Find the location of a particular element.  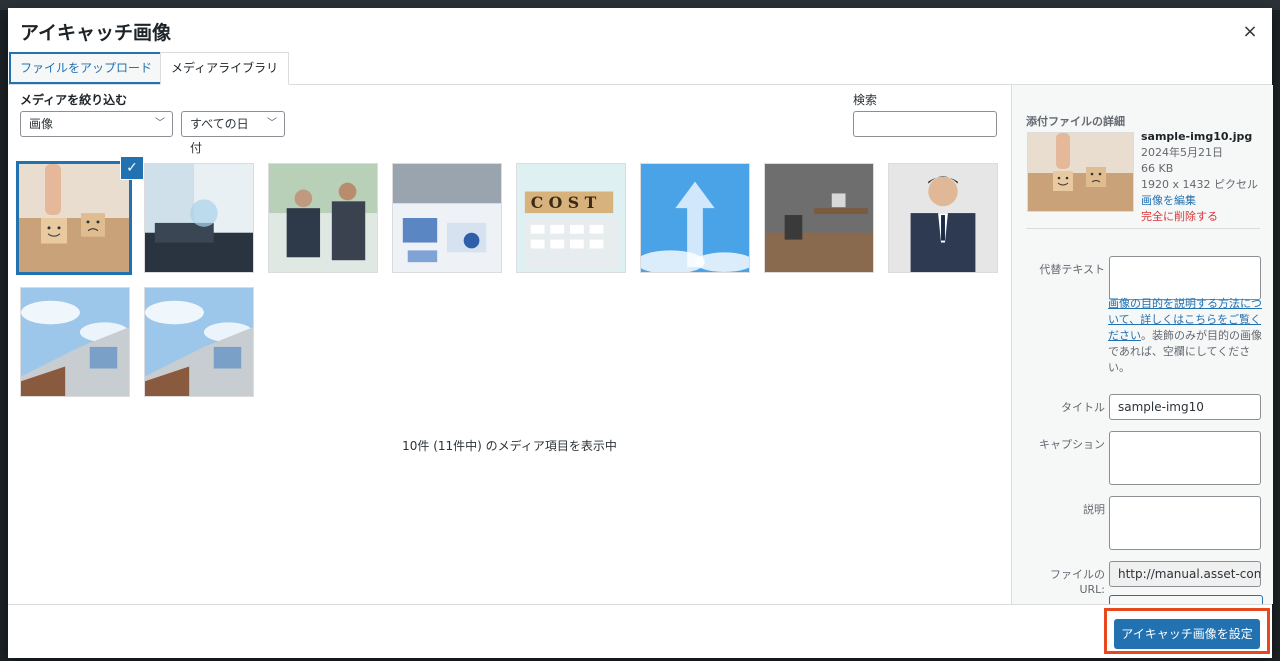

media-item-office is located at coordinates (819, 218).